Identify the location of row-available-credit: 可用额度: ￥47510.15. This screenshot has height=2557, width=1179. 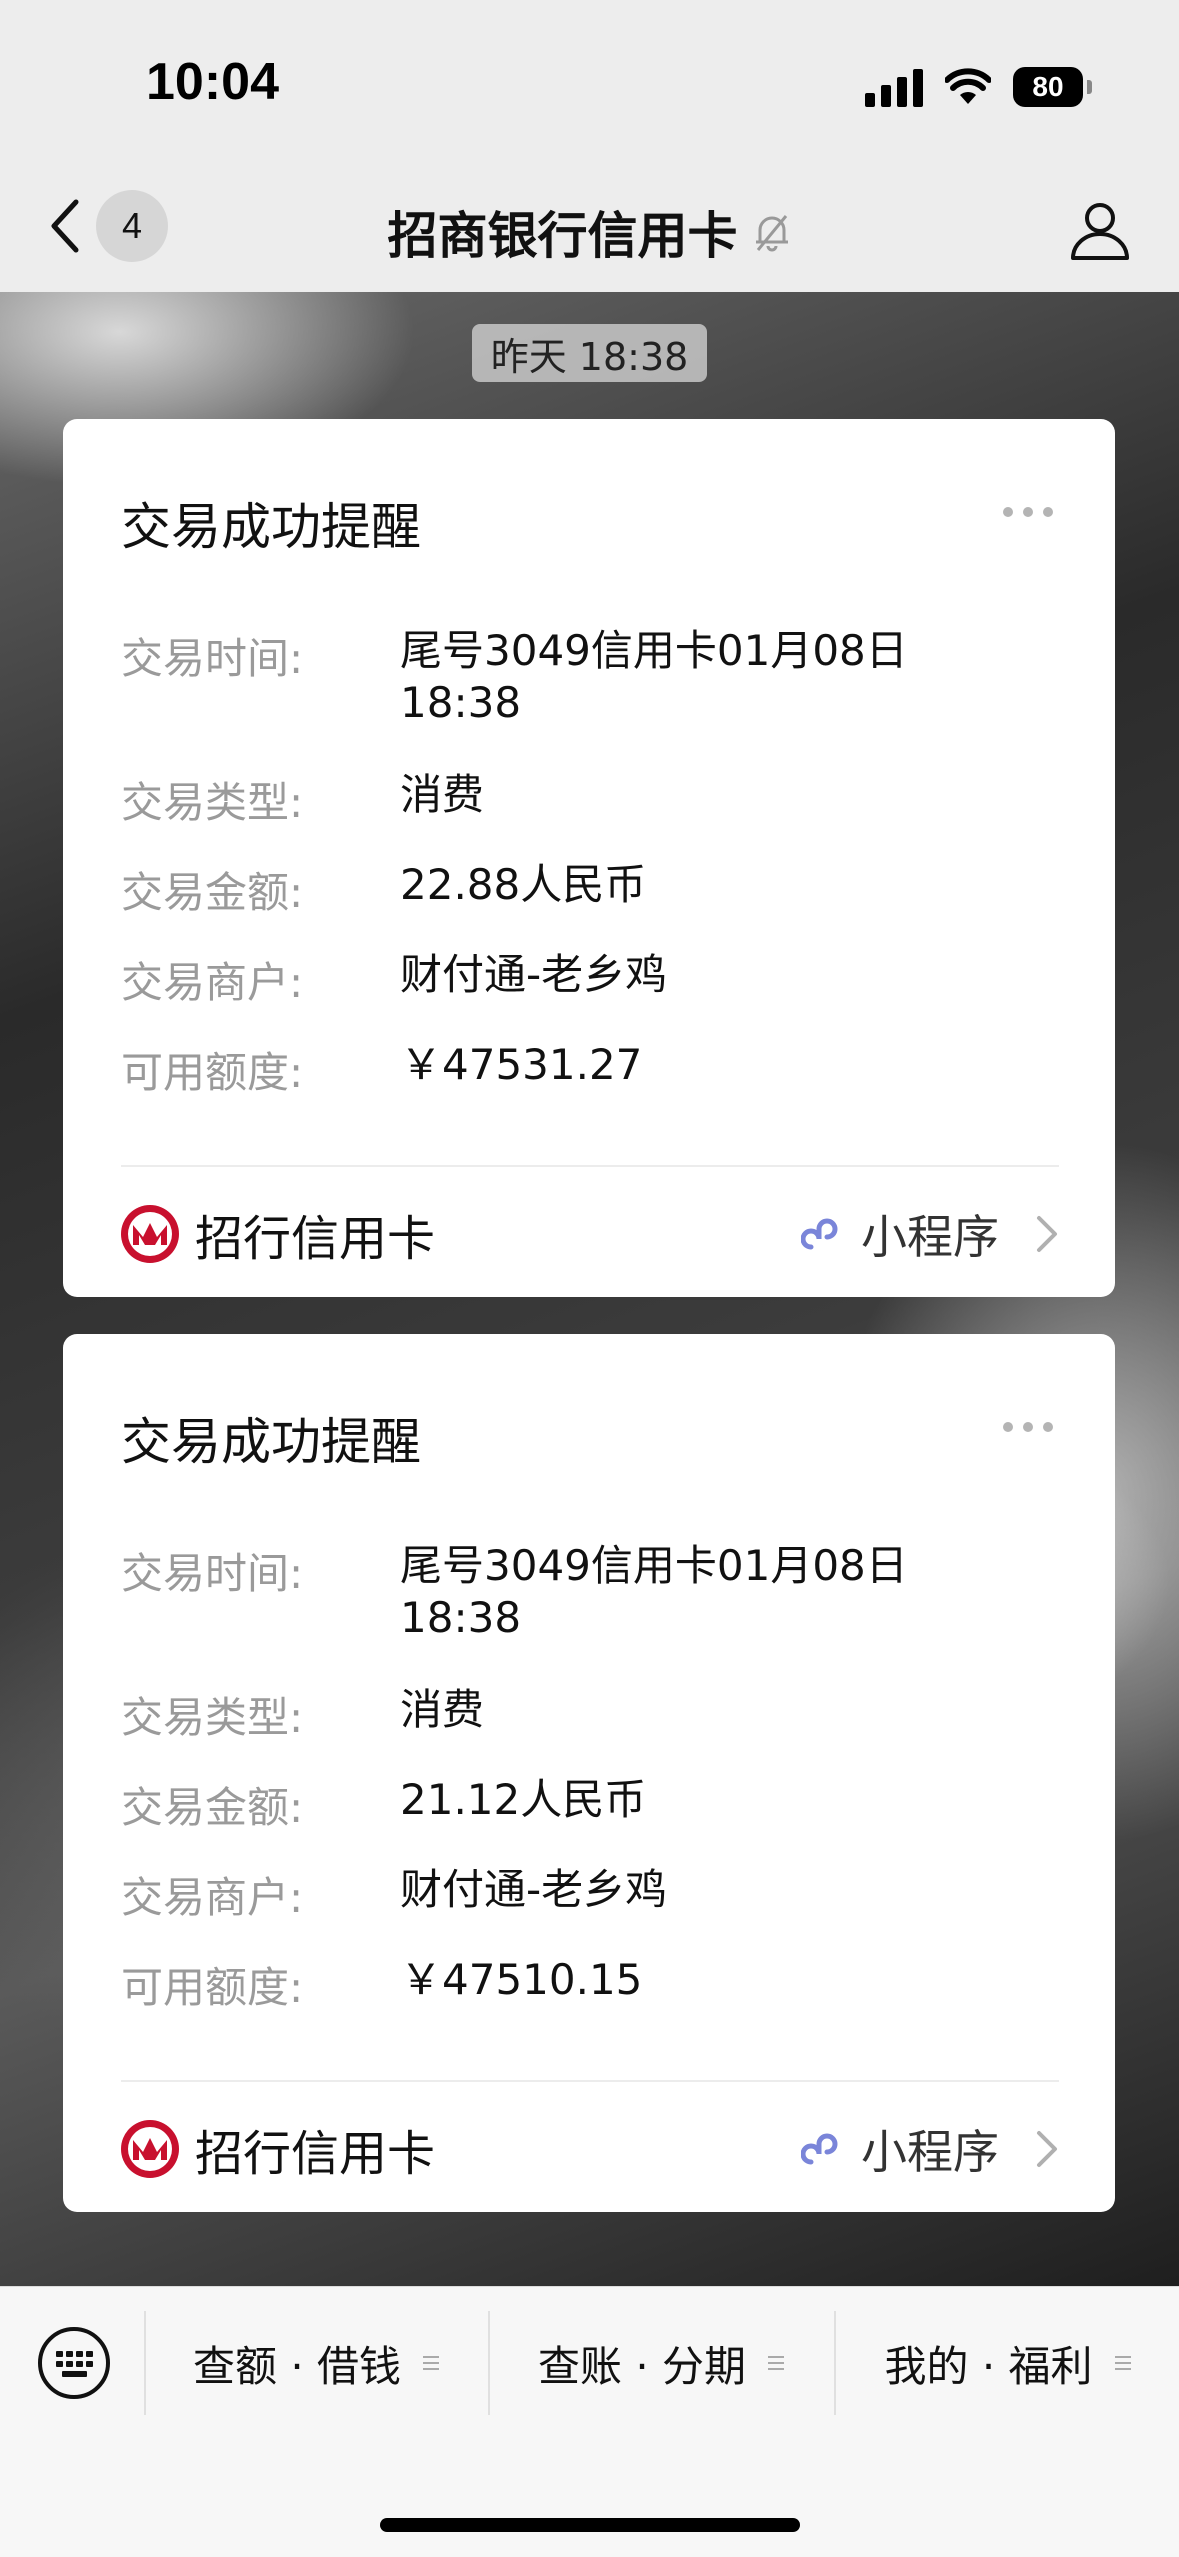
(580, 1984).